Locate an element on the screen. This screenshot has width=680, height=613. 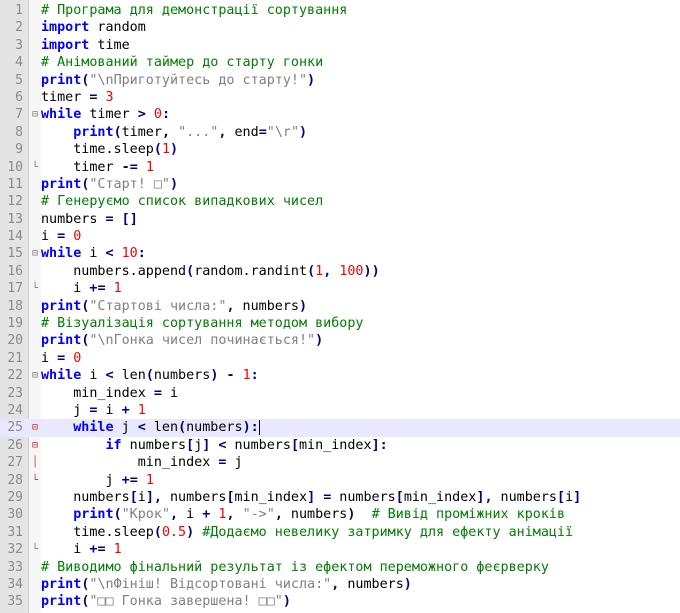
line-text: print("\nПриготуйтесь до старту!") is located at coordinates (178, 80).